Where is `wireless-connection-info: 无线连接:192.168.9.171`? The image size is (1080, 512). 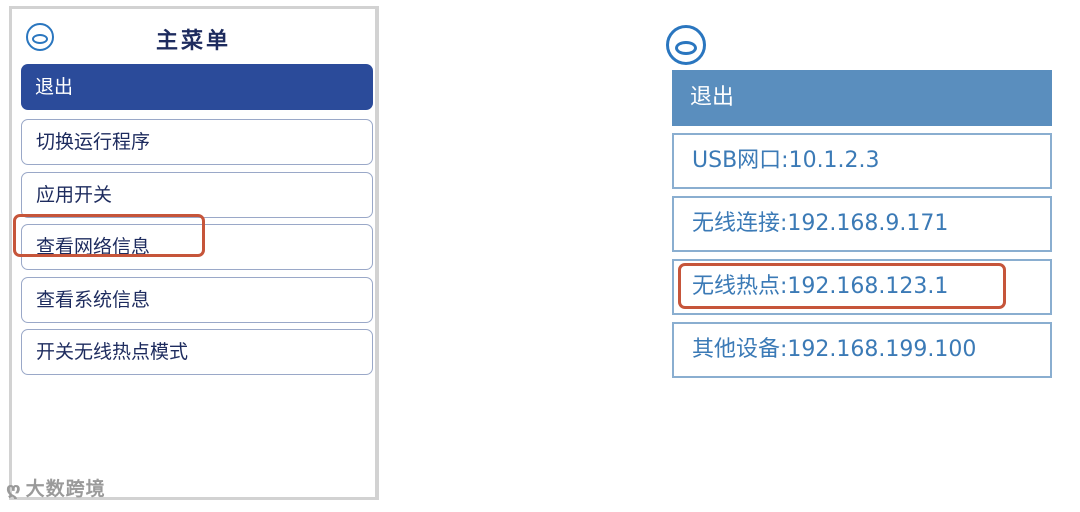 wireless-connection-info: 无线连接:192.168.9.171 is located at coordinates (862, 224).